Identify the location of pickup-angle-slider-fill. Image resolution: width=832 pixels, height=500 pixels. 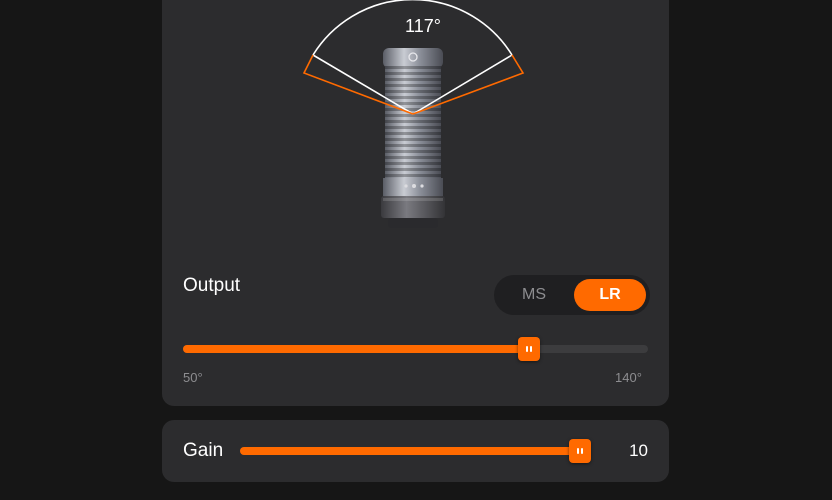
(356, 349).